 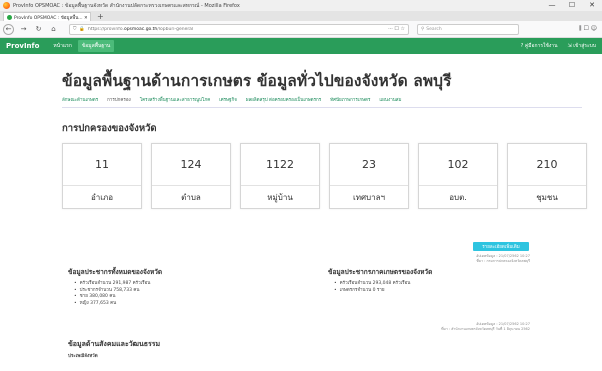 I want to click on update-source: ที่มา : กรมการปกครองจังหวัดลพบุรี, so click(x=503, y=261).